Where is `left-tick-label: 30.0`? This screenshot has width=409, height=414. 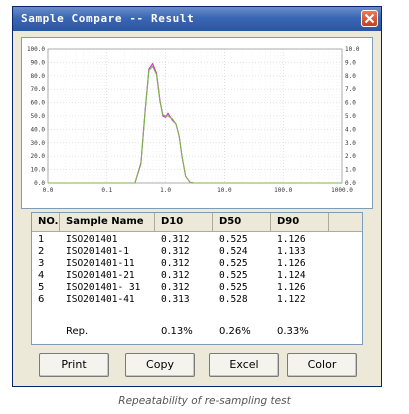
left-tick-label: 30.0 is located at coordinates (38, 143).